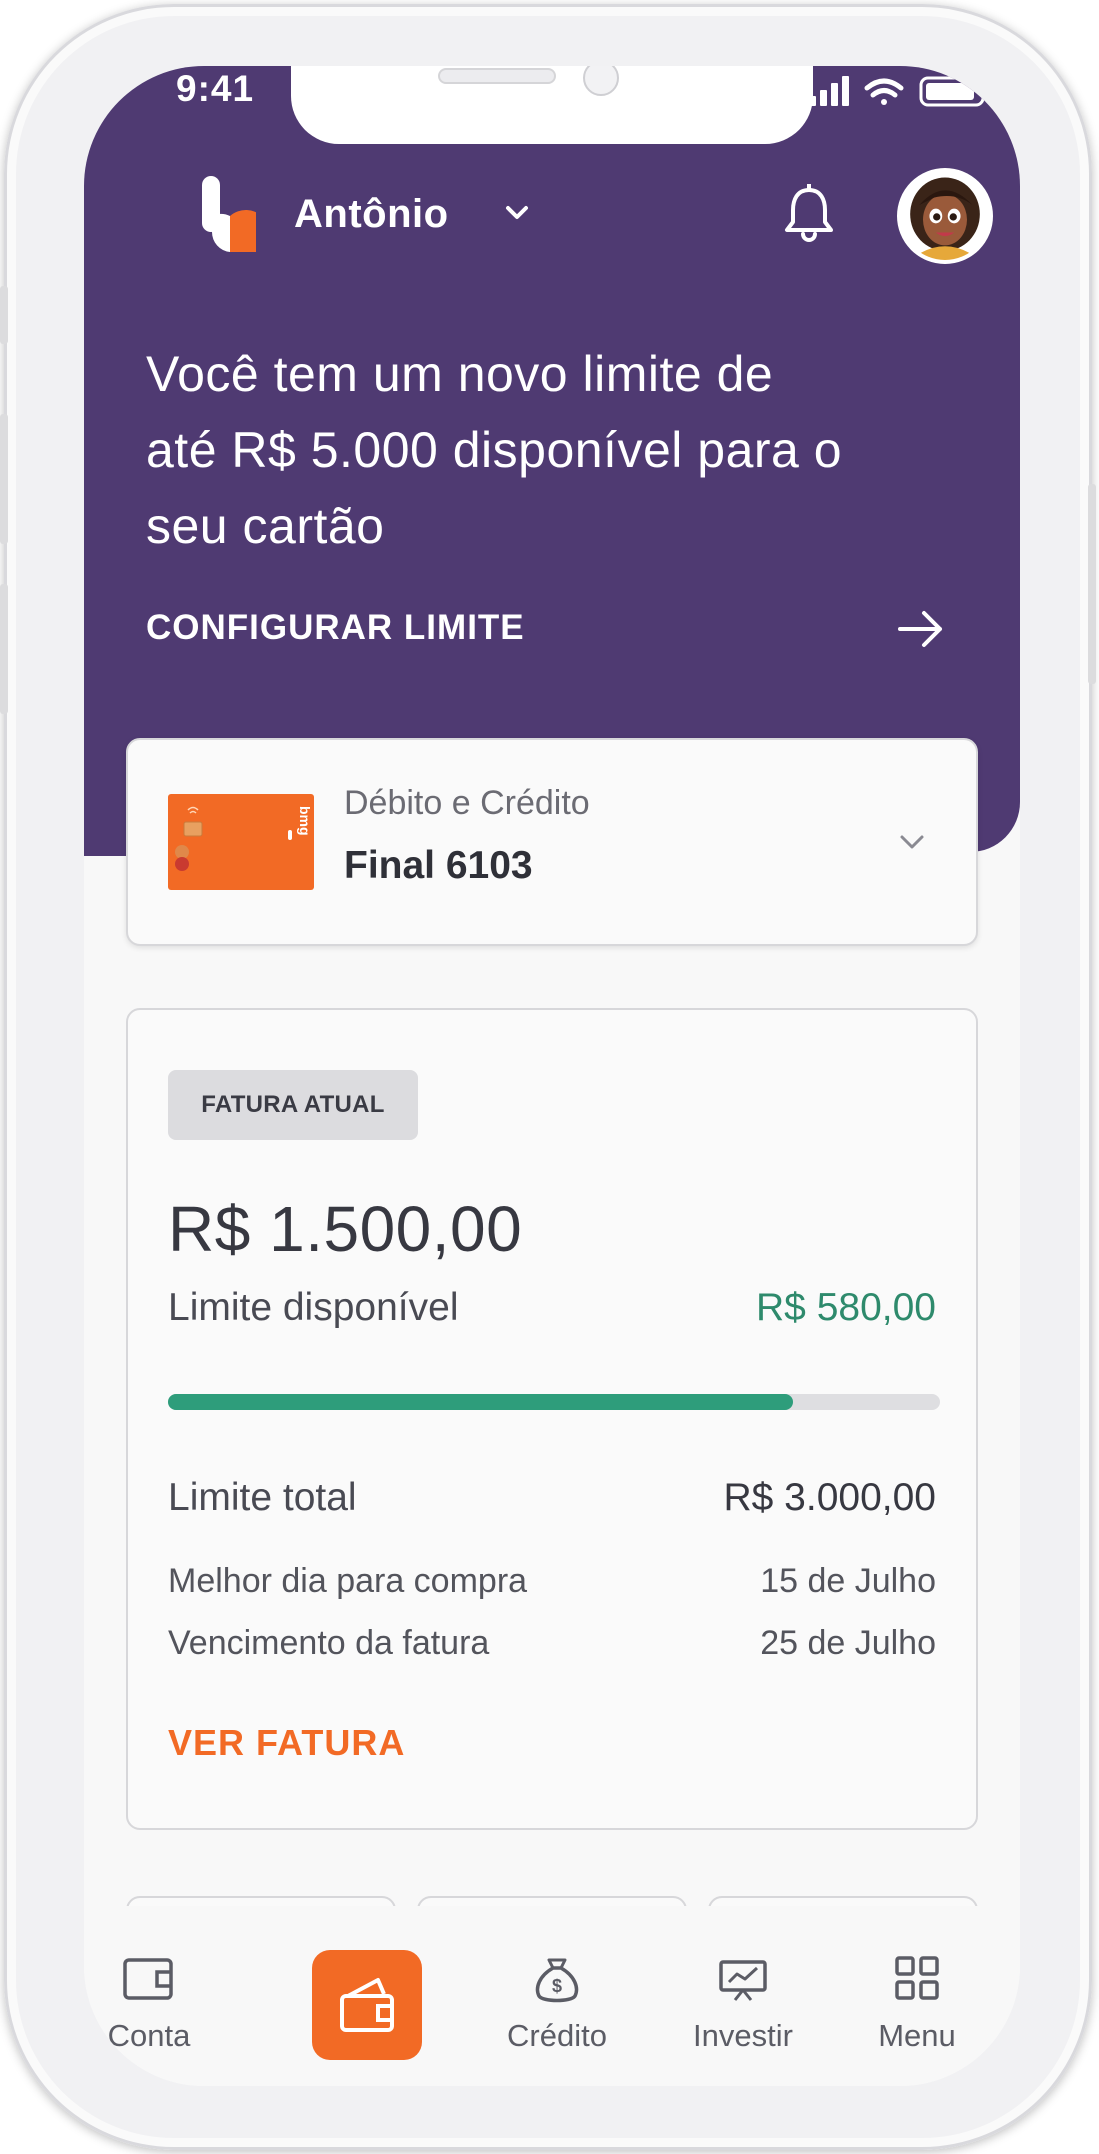  What do you see at coordinates (313, 1307) in the screenshot?
I see `available-limit-label: Limite disponível` at bounding box center [313, 1307].